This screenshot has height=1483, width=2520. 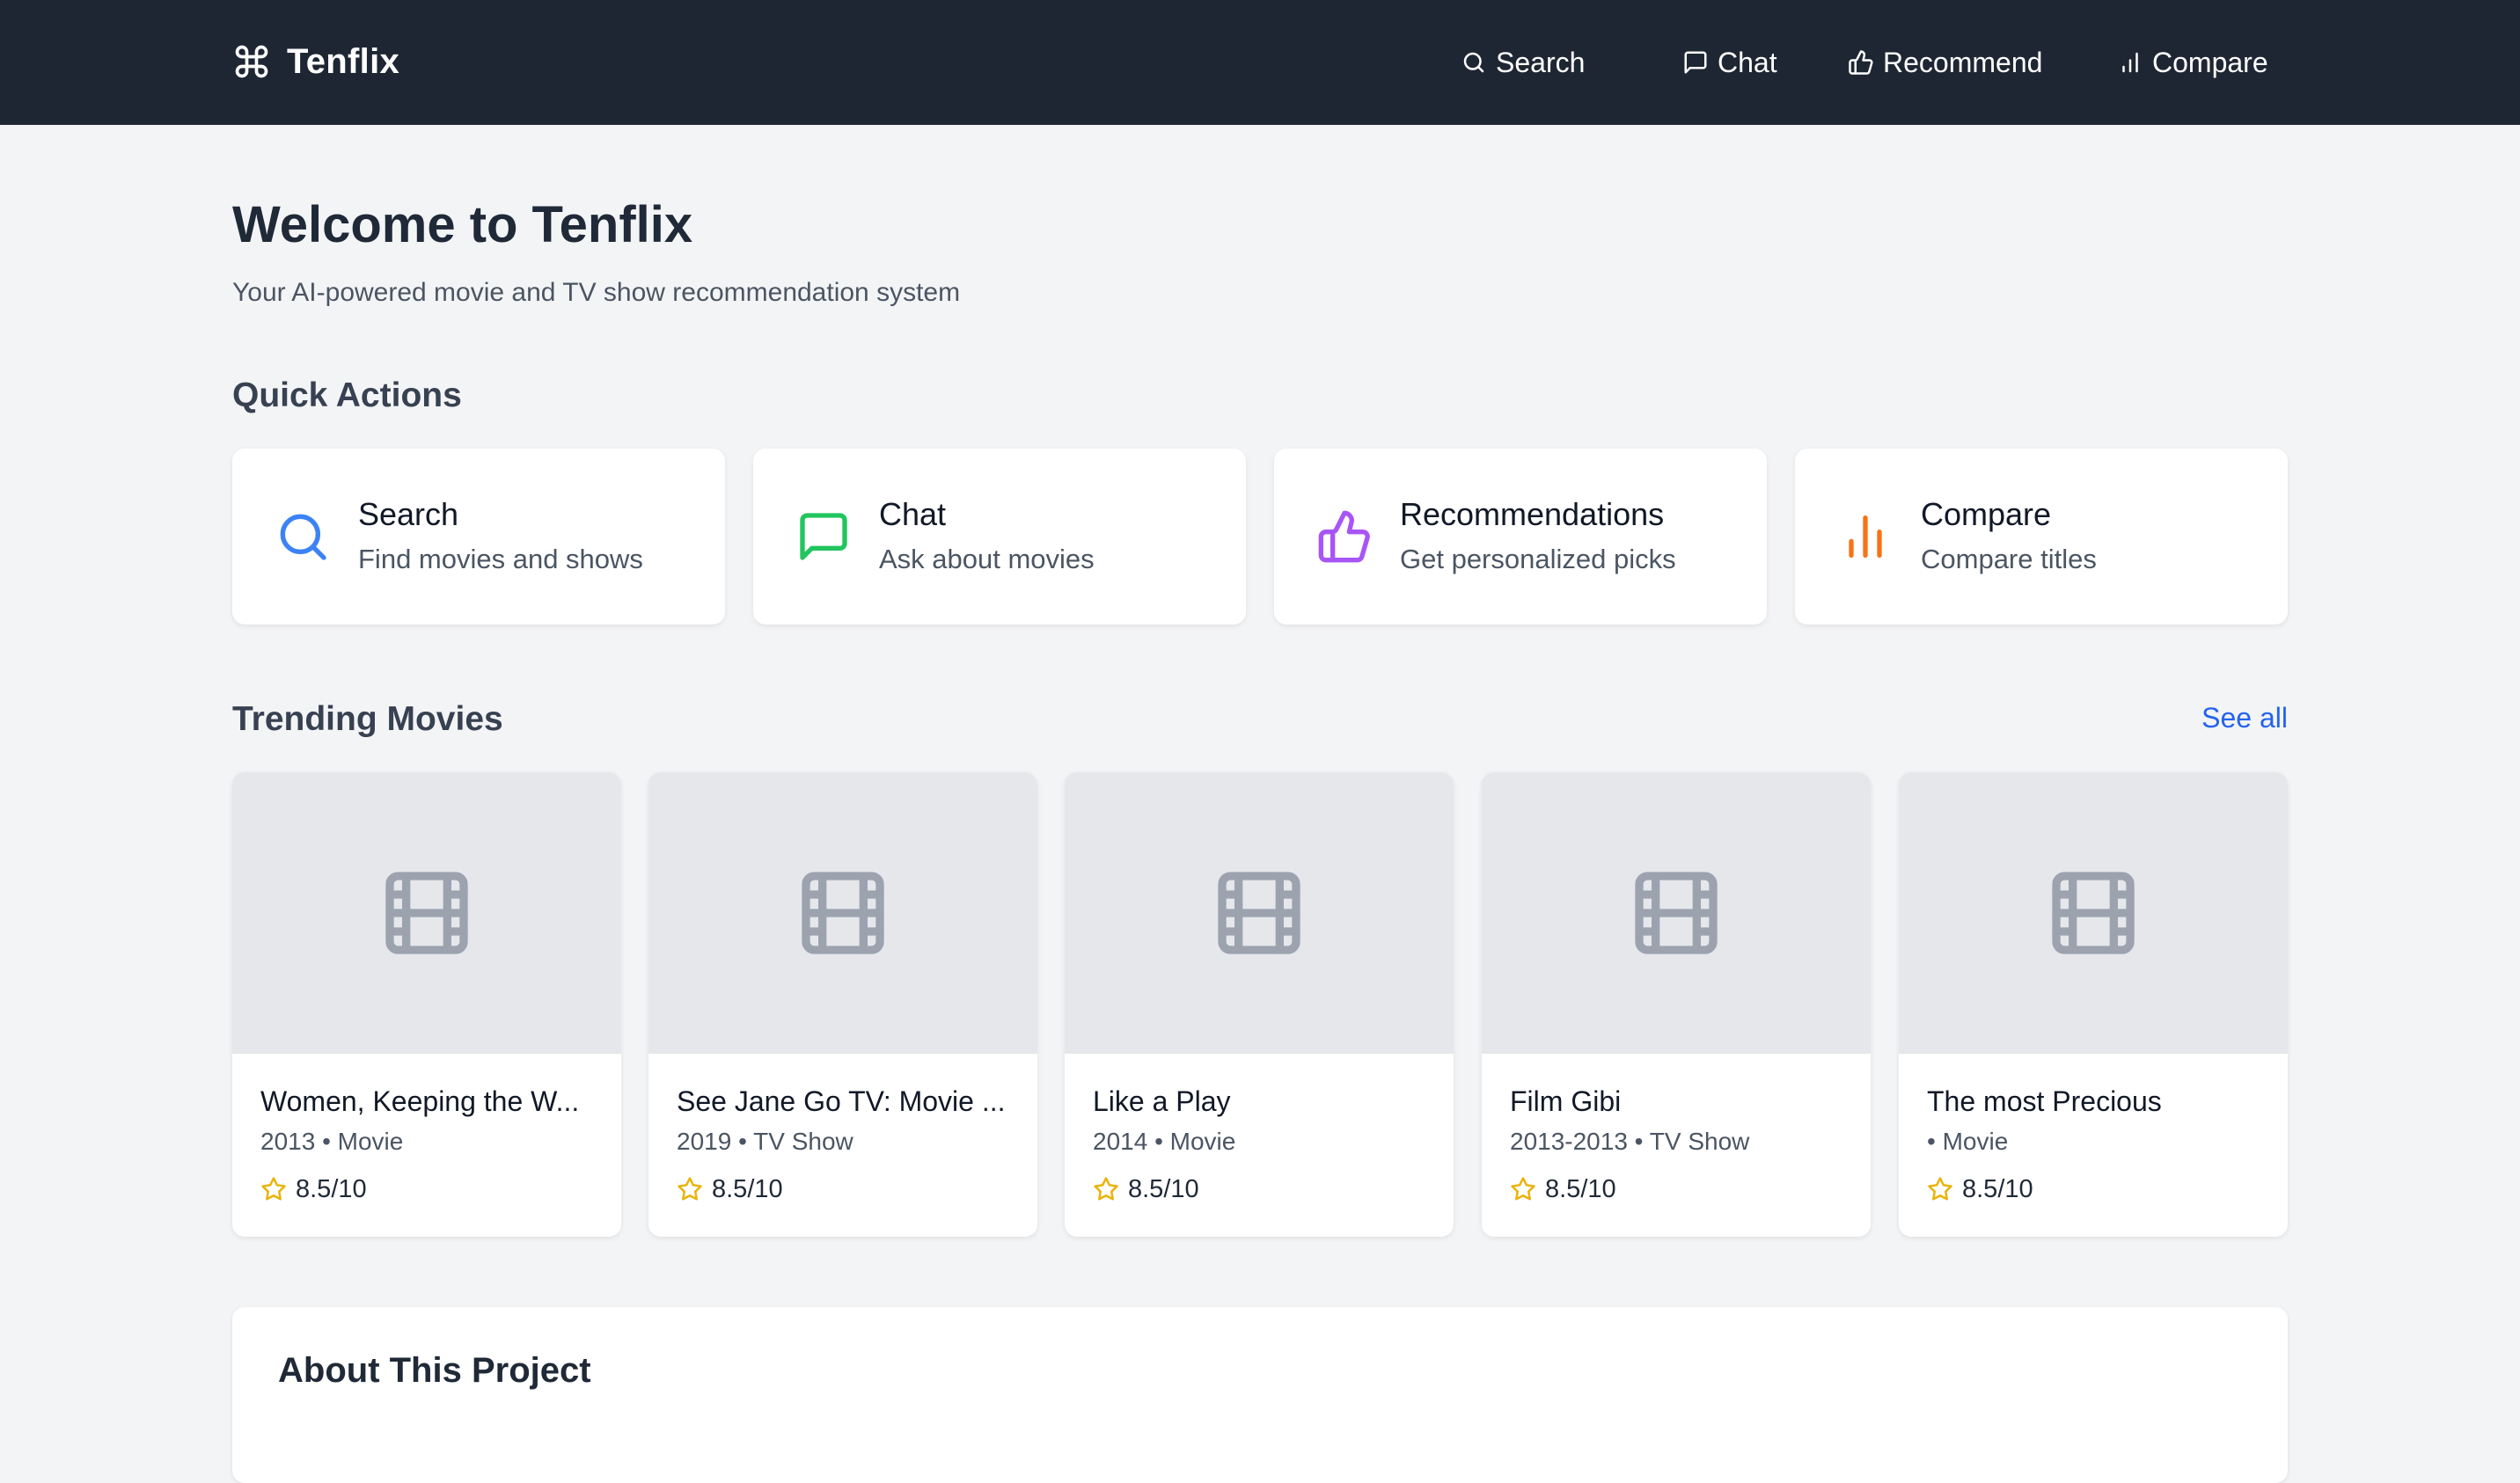 I want to click on movie-card: Film Gibi 2013-2013 • TV Show 8.5/10, so click(x=1676, y=1004).